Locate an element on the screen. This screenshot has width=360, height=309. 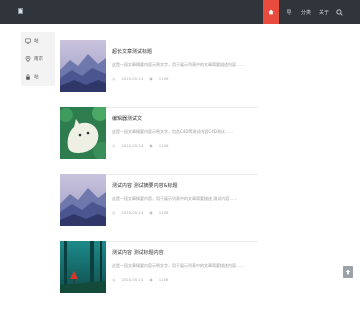
top-navbar: 导 分类 关于 is located at coordinates (180, 12).